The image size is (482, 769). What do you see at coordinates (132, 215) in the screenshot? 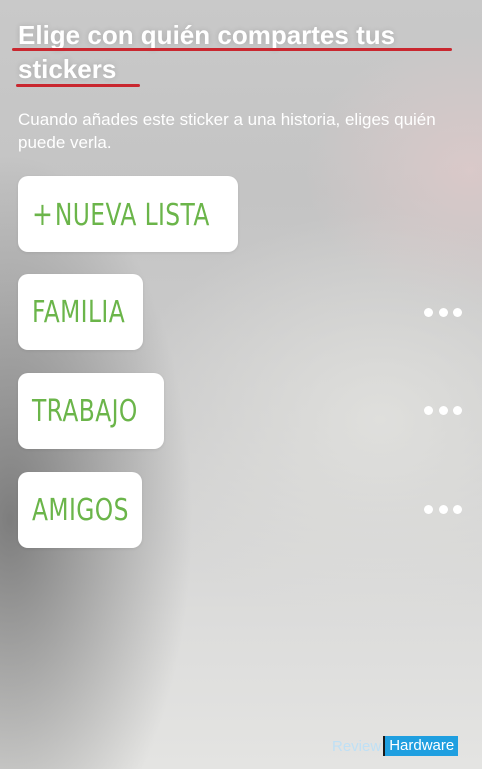
I see `new-list-label: NUEVA LISTA` at bounding box center [132, 215].